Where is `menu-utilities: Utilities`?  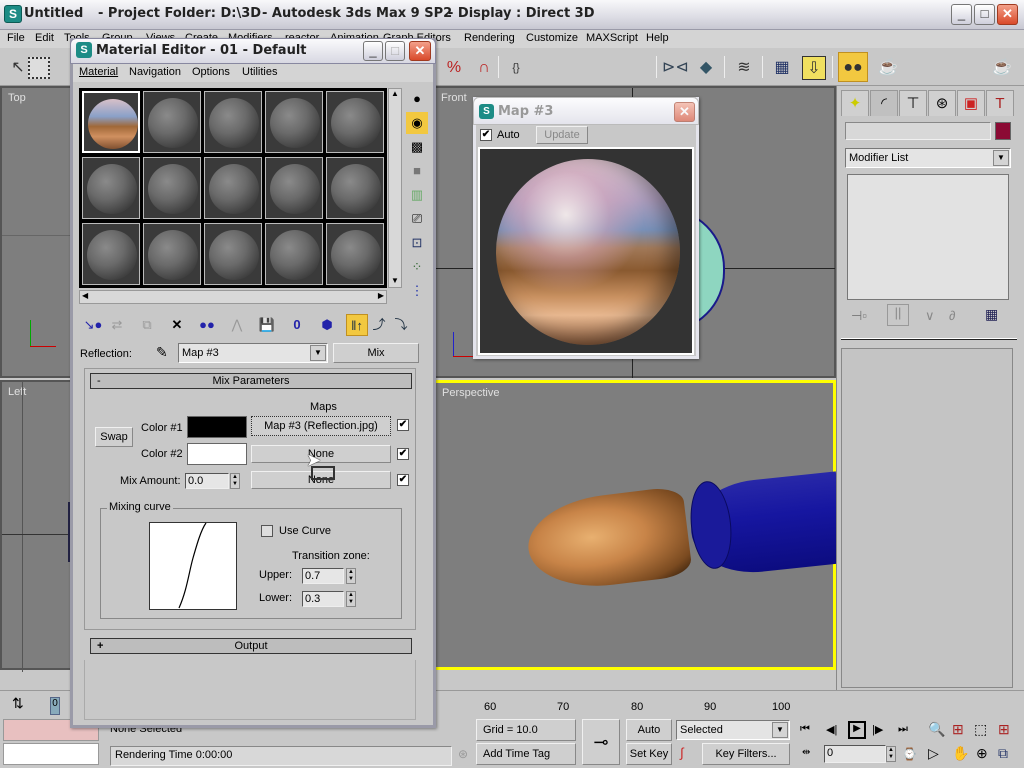
menu-utilities: Utilities is located at coordinates (259, 72).